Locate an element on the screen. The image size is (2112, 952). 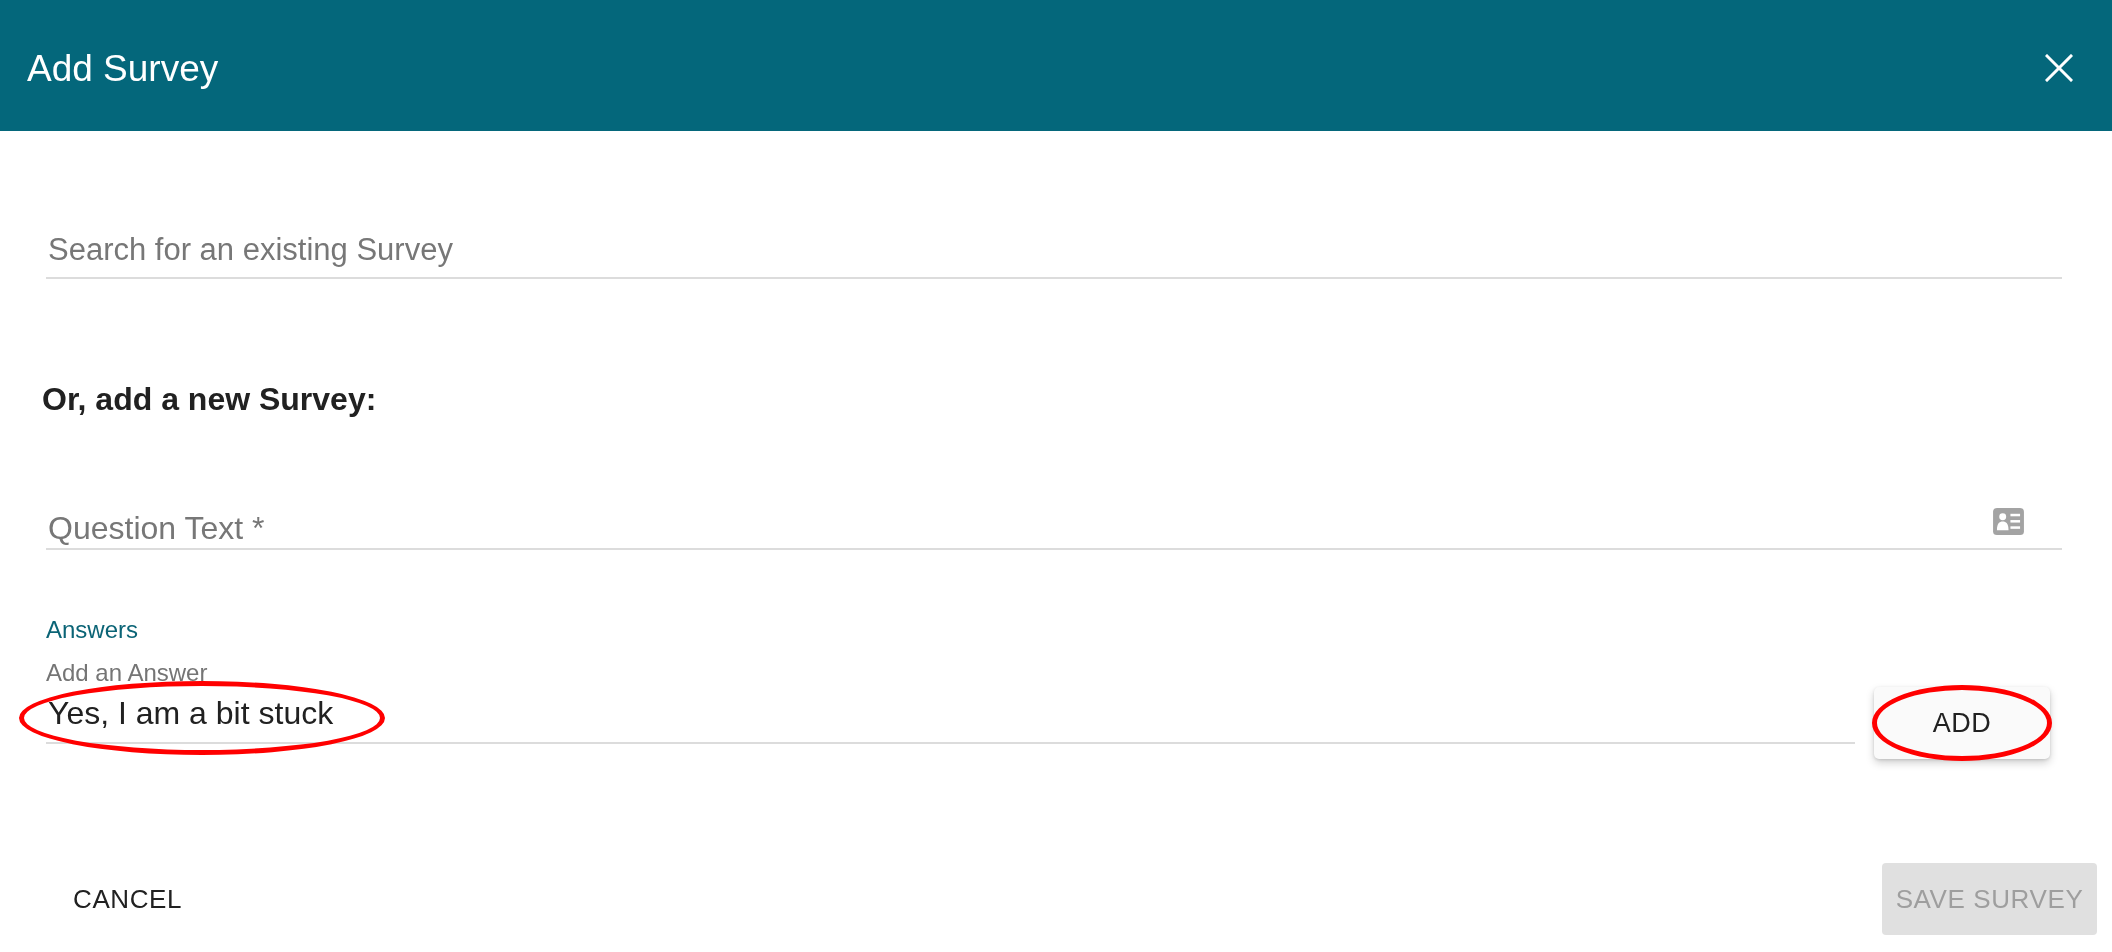
close-icon is located at coordinates (2059, 67).